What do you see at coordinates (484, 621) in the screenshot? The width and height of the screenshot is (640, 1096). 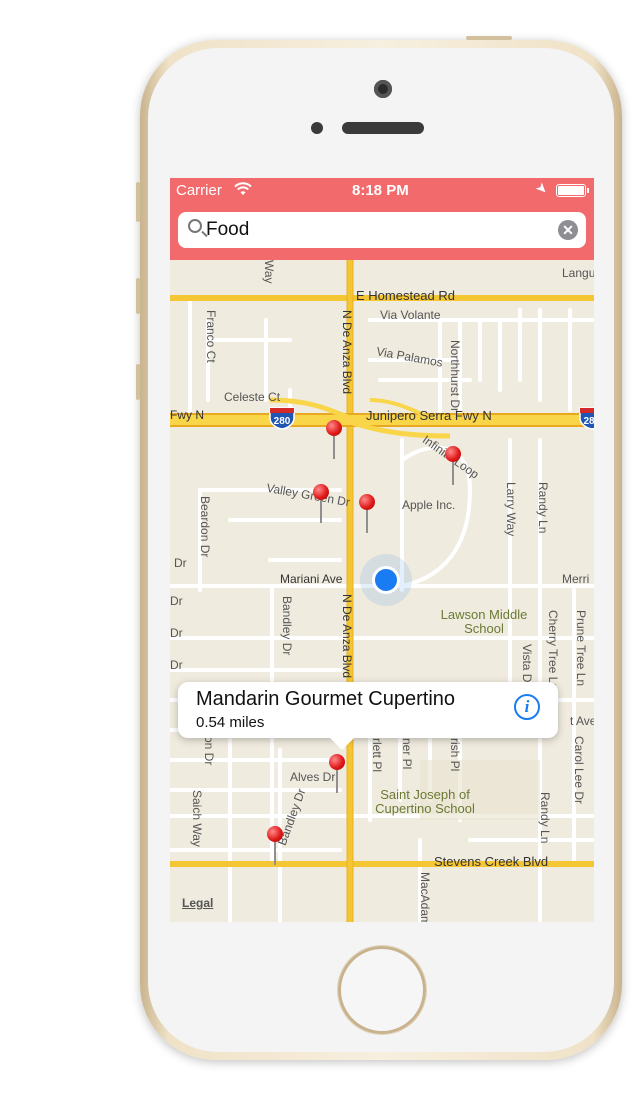 I see `school-label-lawson: Lawson Middle School` at bounding box center [484, 621].